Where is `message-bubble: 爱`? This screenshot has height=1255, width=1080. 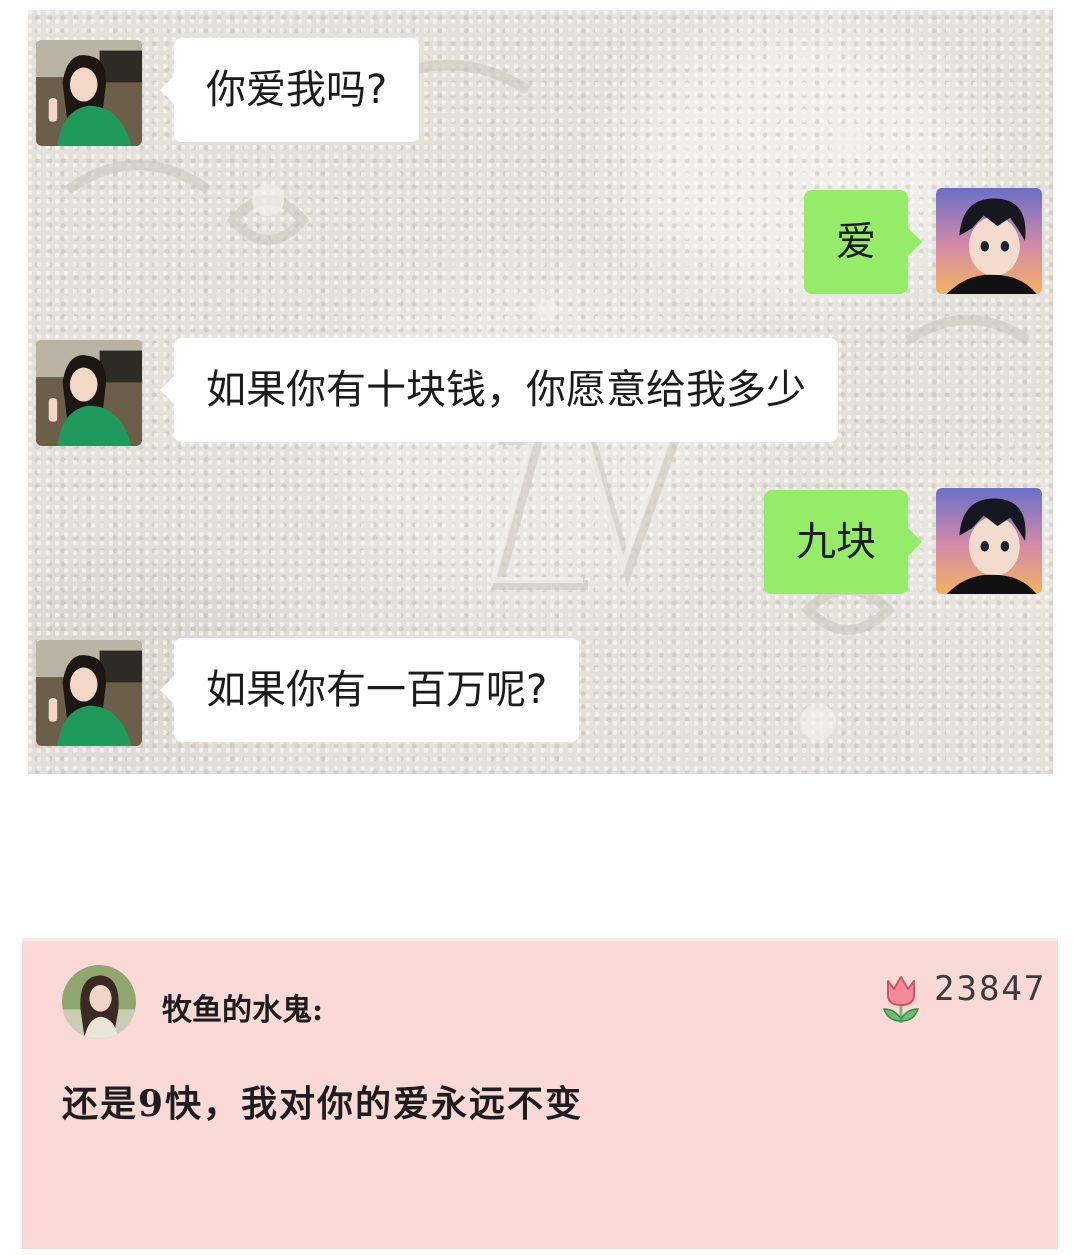
message-bubble: 爱 is located at coordinates (863, 242).